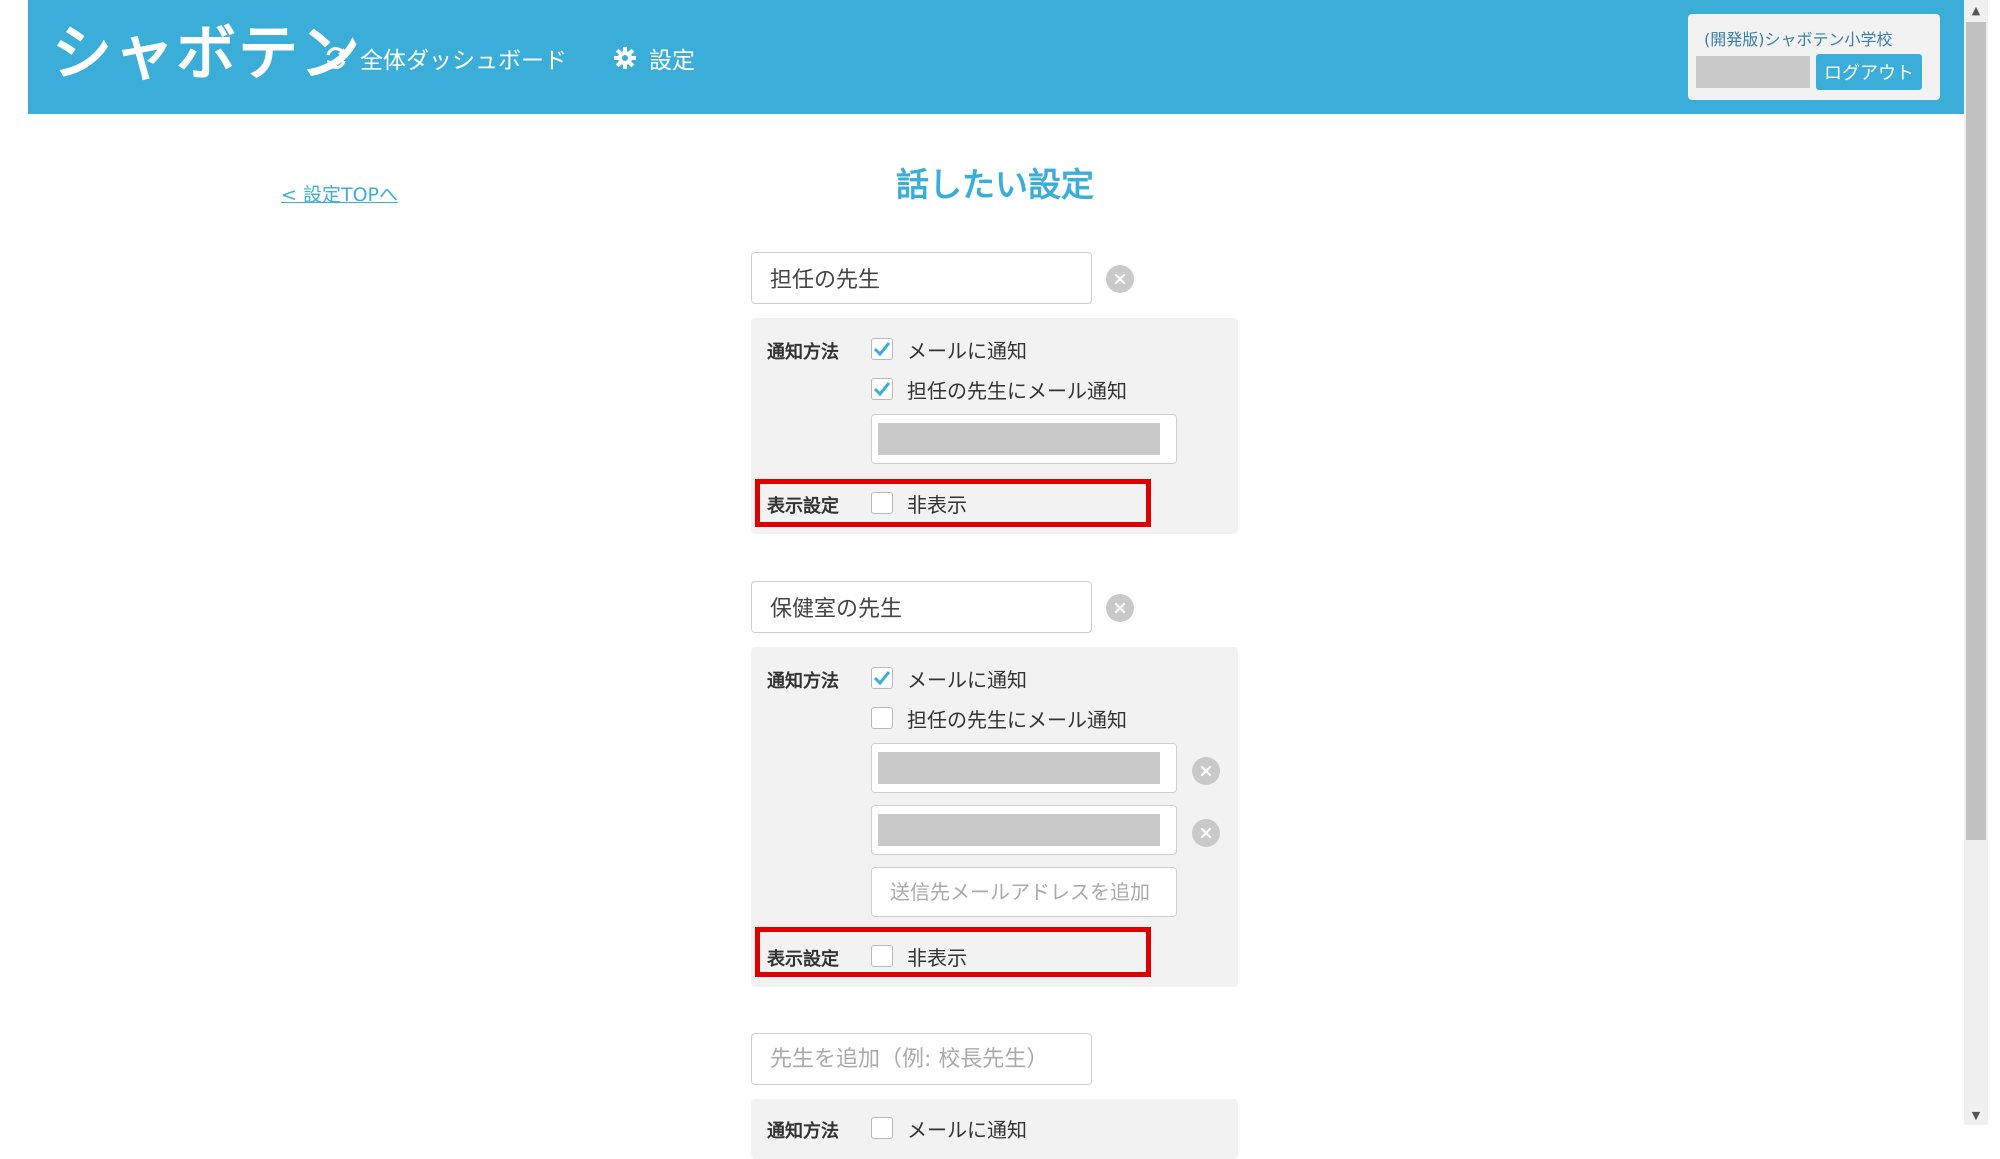  What do you see at coordinates (1798, 39) in the screenshot?
I see `school-name: (開発版)シャボテン小学校` at bounding box center [1798, 39].